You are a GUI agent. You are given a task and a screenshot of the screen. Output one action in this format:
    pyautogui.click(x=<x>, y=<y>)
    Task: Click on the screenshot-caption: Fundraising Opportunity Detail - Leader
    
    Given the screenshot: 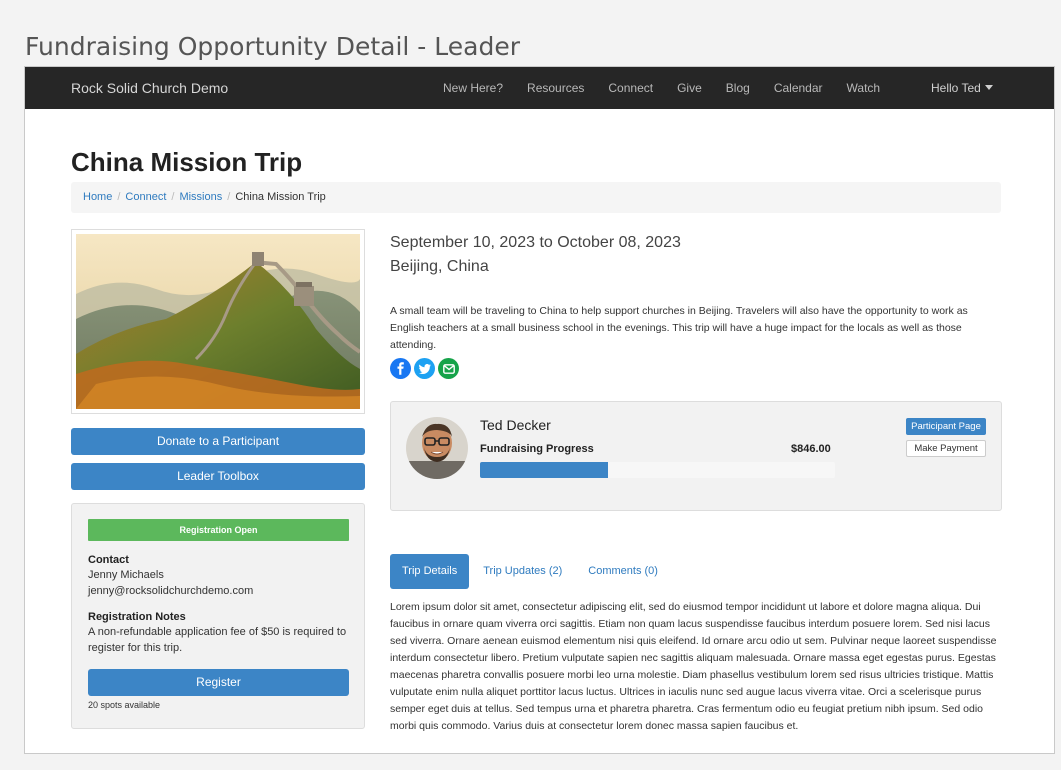 What is the action you would take?
    pyautogui.click(x=272, y=46)
    